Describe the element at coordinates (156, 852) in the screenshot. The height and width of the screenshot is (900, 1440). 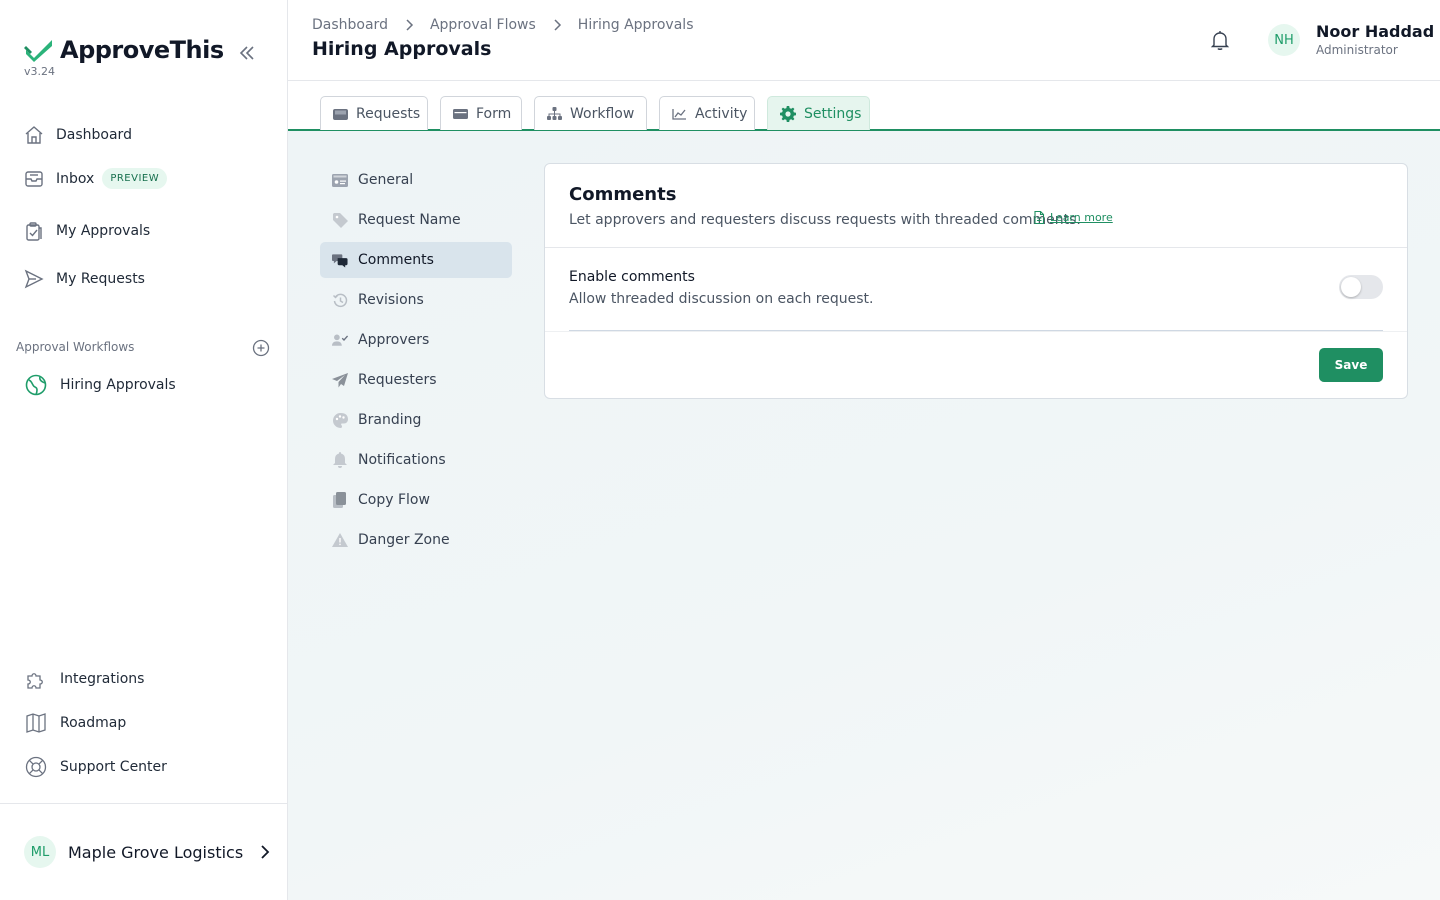
I see `org-name: Maple Grove Logistics` at that location.